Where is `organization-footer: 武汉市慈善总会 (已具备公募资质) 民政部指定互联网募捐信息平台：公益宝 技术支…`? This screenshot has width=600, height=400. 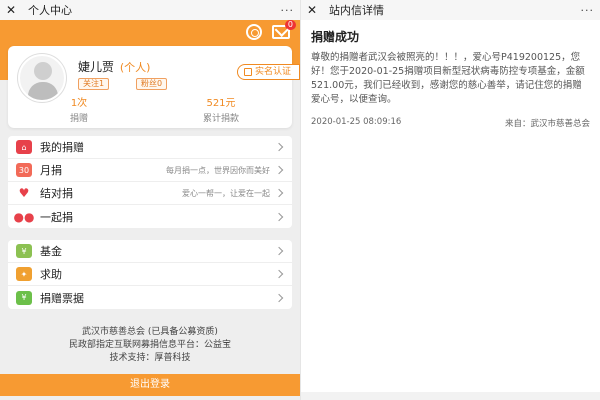
organization-footer: 武汉市慈善总会 (已具备公募资质) 民政部指定互联网募捐信息平台：公益宝 技术支… is located at coordinates (150, 345).